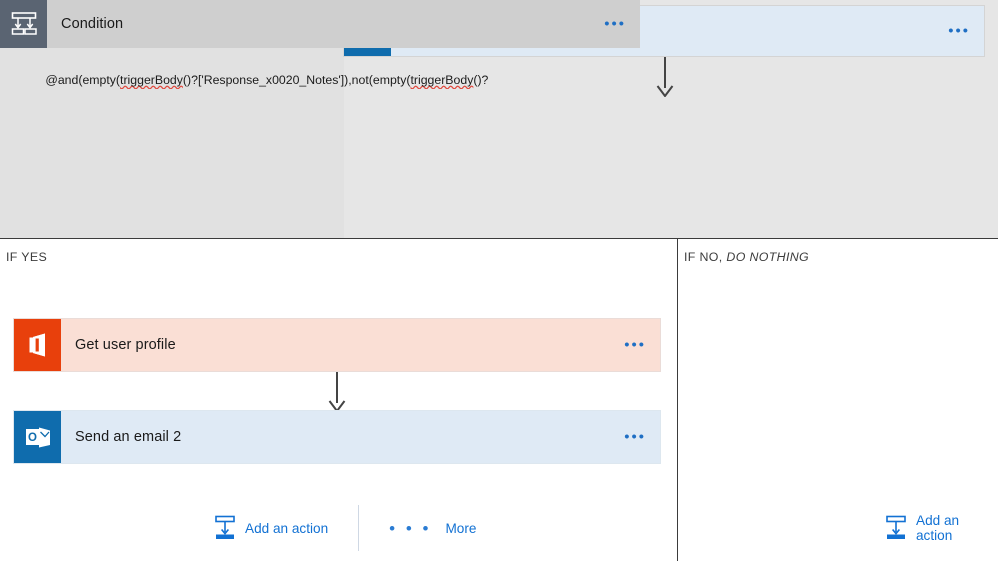  I want to click on condition-card-header: Condition •••, so click(320, 24).